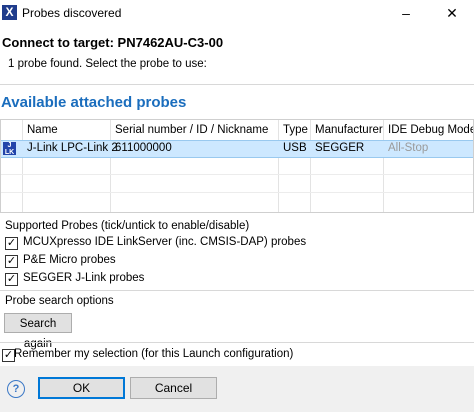  What do you see at coordinates (430, 130) in the screenshot?
I see `column-header-debug-mode: IDE Debug Mode` at bounding box center [430, 130].